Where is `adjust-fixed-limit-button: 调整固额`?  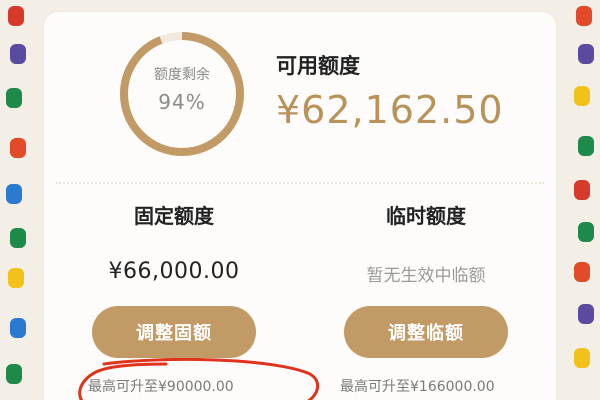 adjust-fixed-limit-button: 调整固额 is located at coordinates (174, 332).